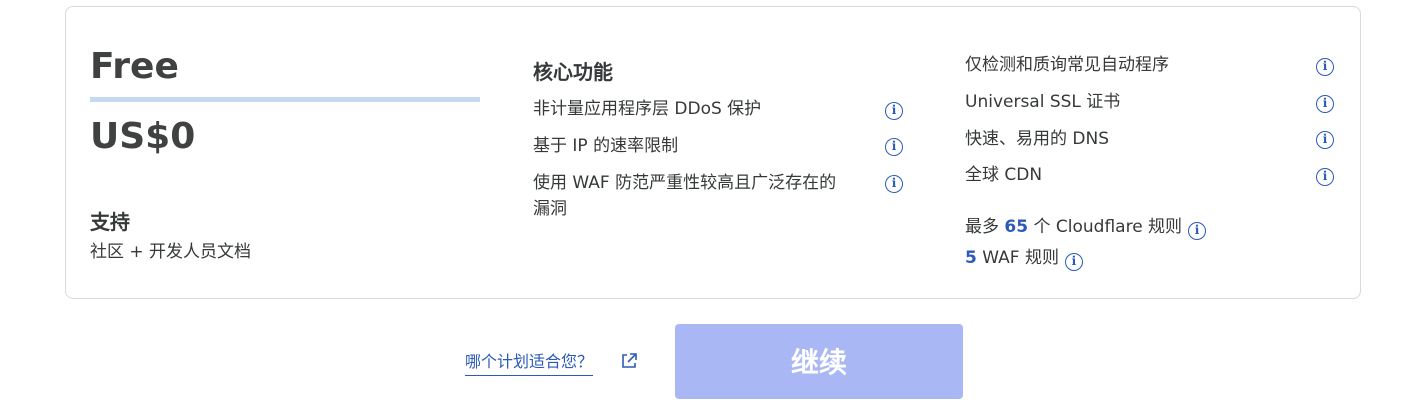 This screenshot has height=411, width=1414. What do you see at coordinates (647, 109) in the screenshot?
I see `feature-ddos: 非计量应用程序层 DDoS 保护` at bounding box center [647, 109].